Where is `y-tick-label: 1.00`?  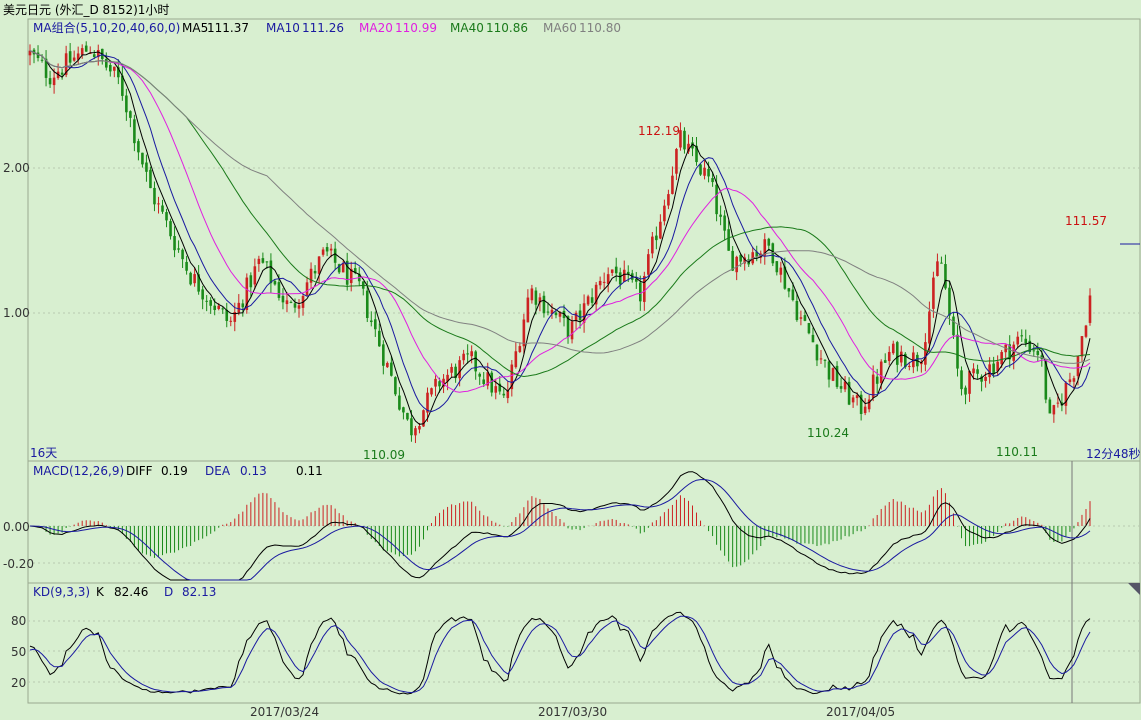
y-tick-label: 1.00 is located at coordinates (16, 313).